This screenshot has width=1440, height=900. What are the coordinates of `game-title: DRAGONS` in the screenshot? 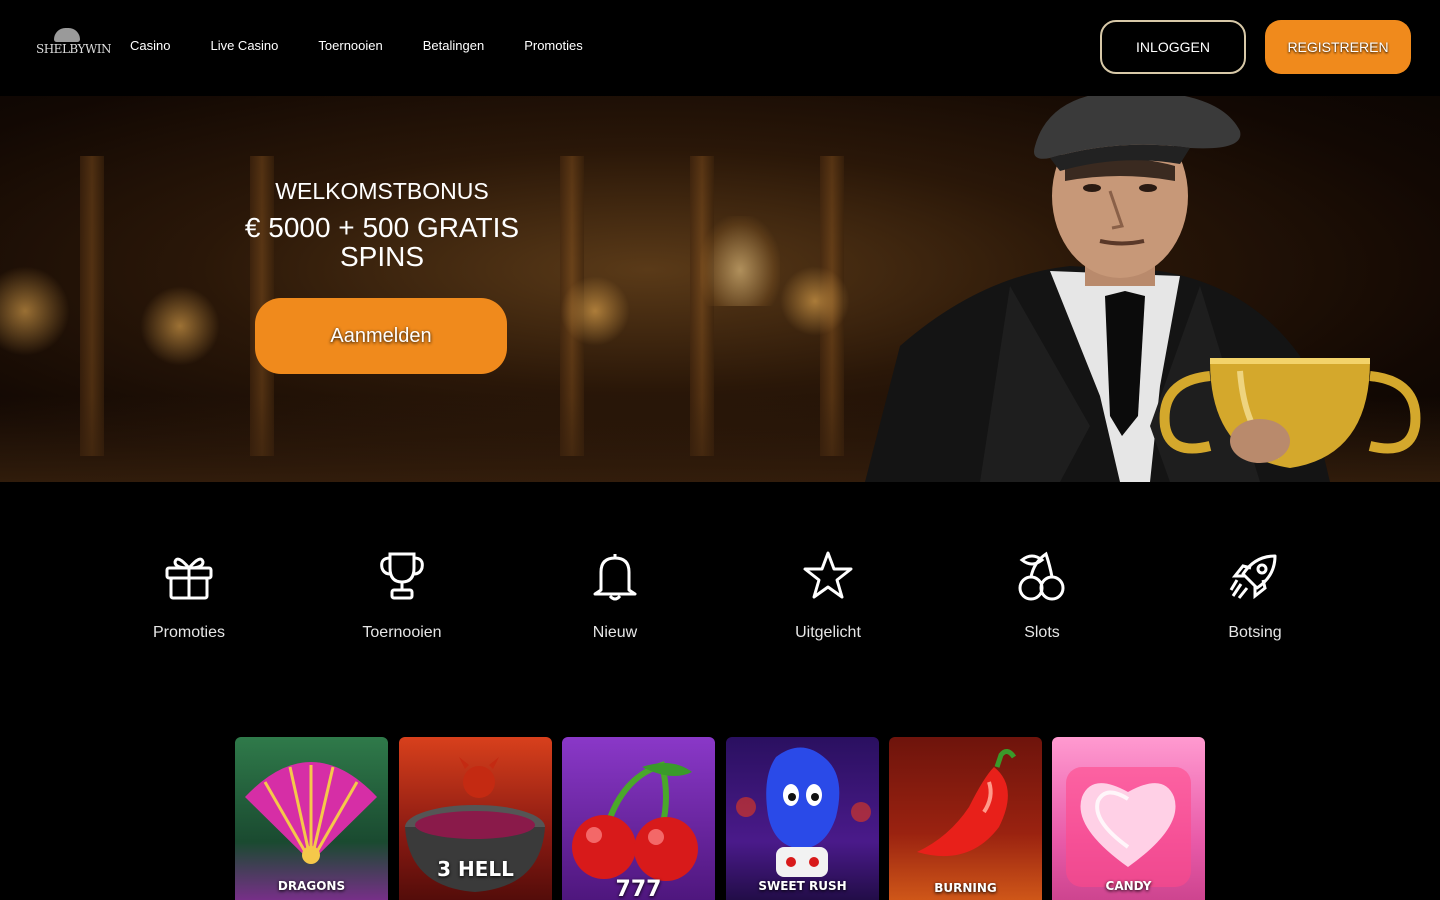 It's located at (311, 886).